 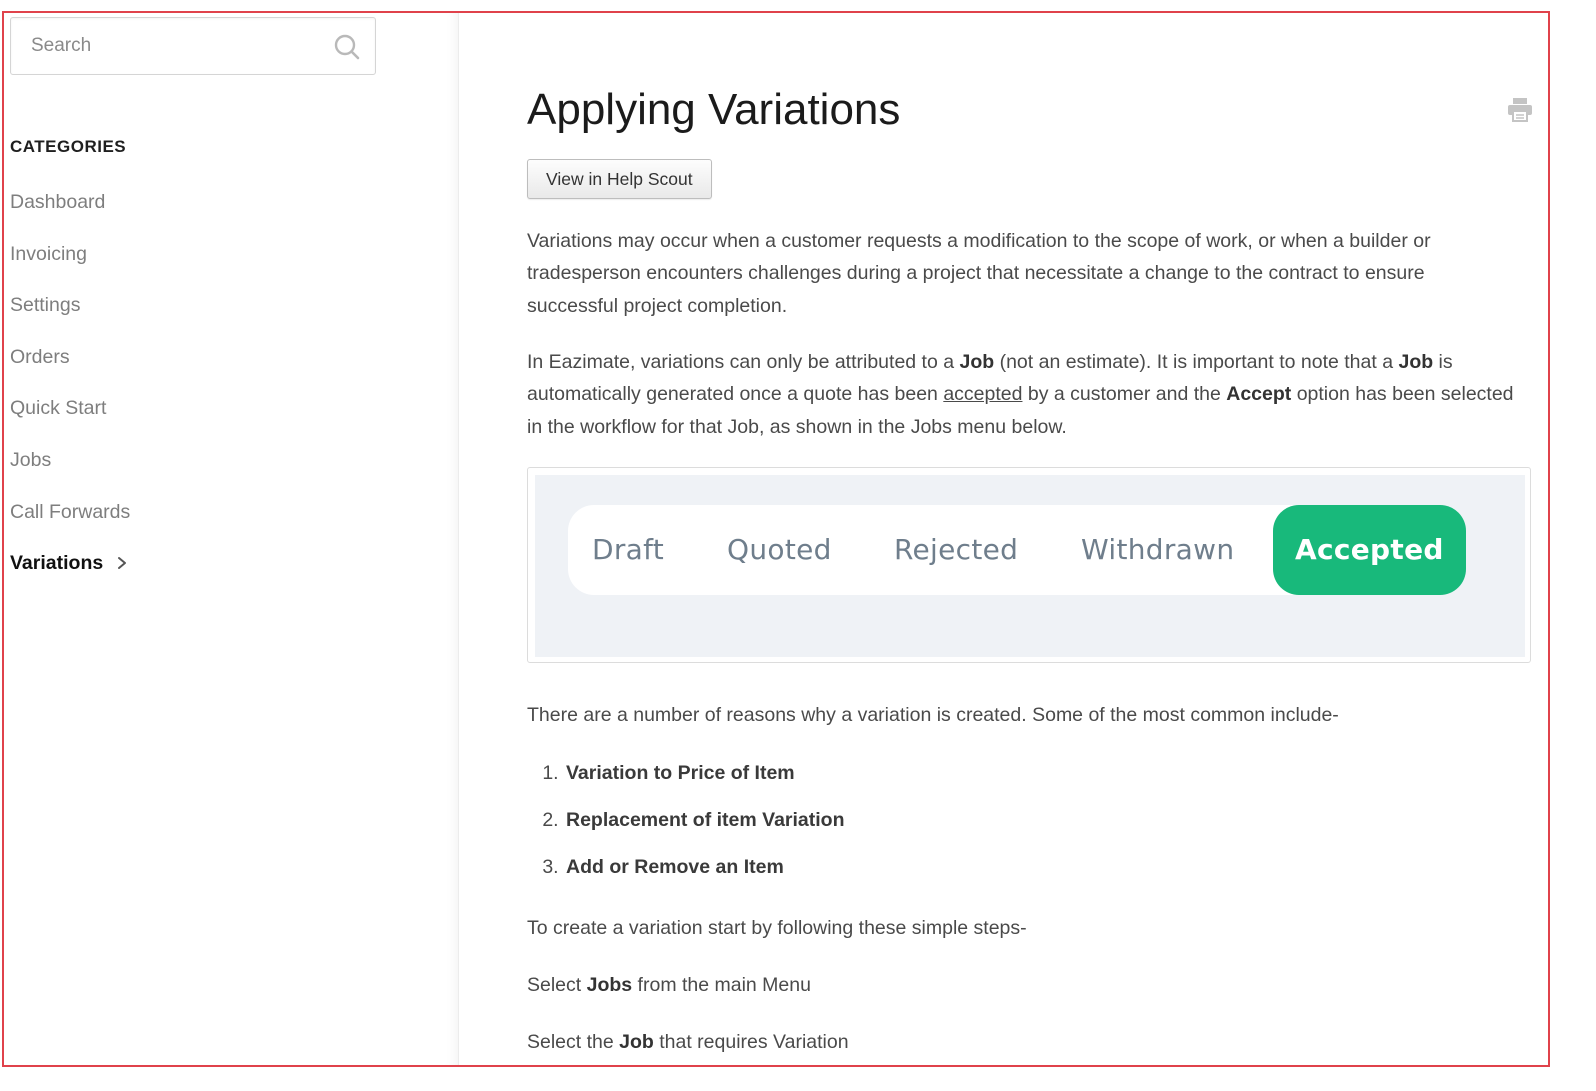 I want to click on sidebar-item-call-forwards: Call Forwards, so click(x=70, y=521).